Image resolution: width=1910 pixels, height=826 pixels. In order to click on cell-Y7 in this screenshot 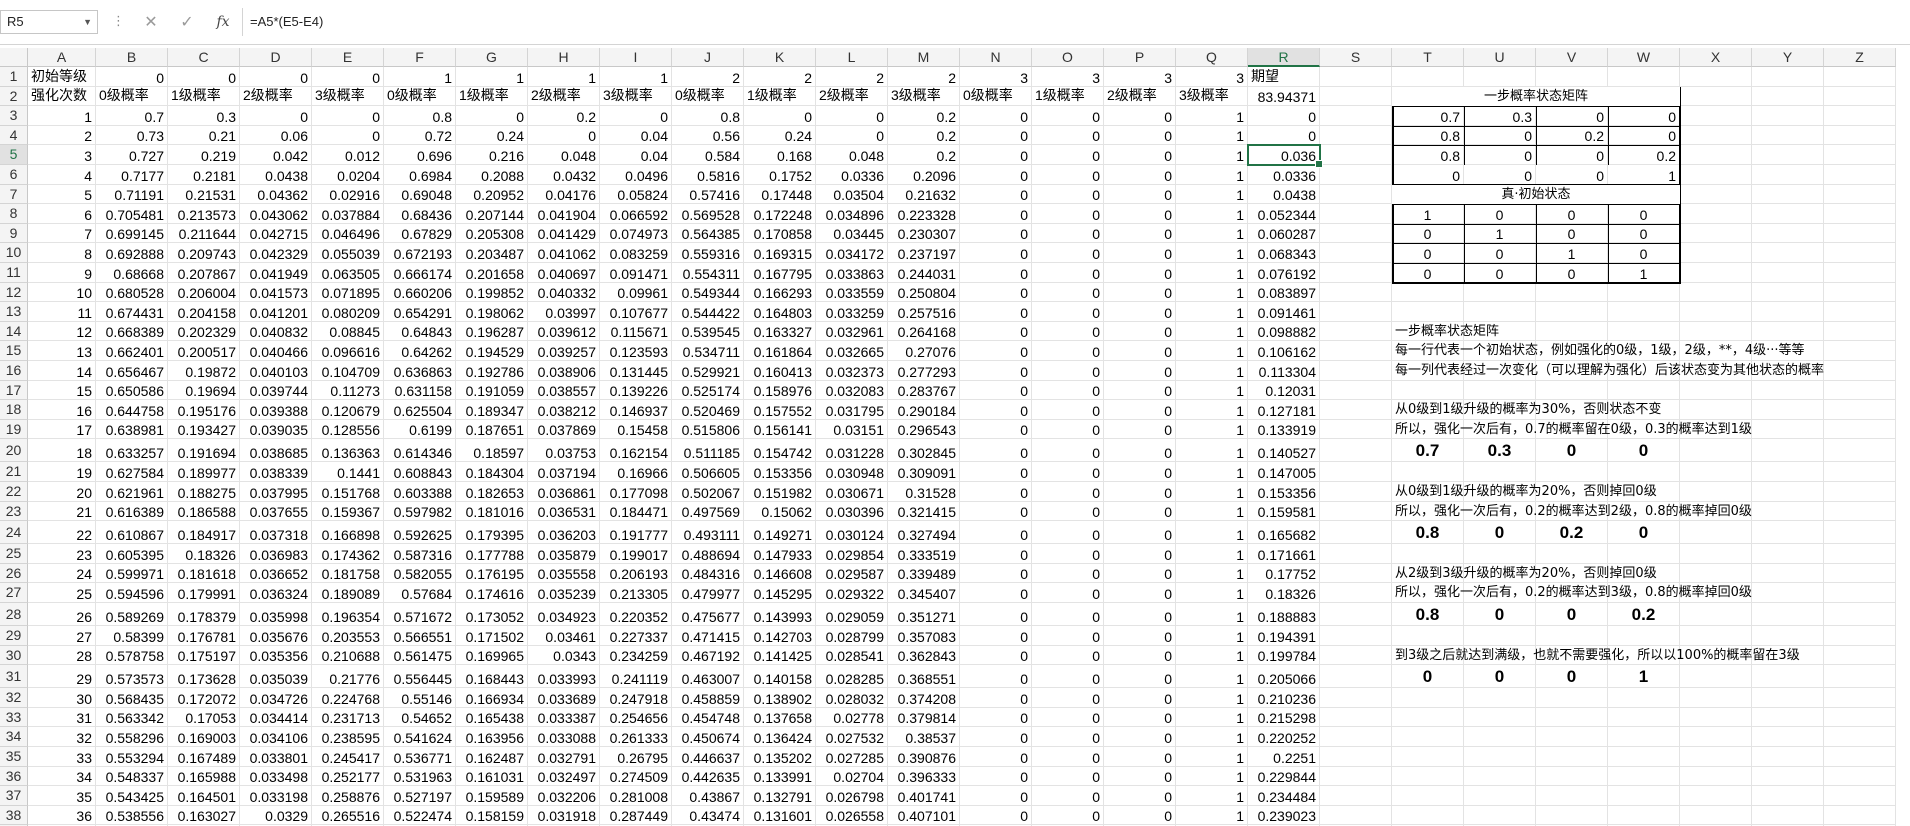, I will do `click(1788, 194)`.